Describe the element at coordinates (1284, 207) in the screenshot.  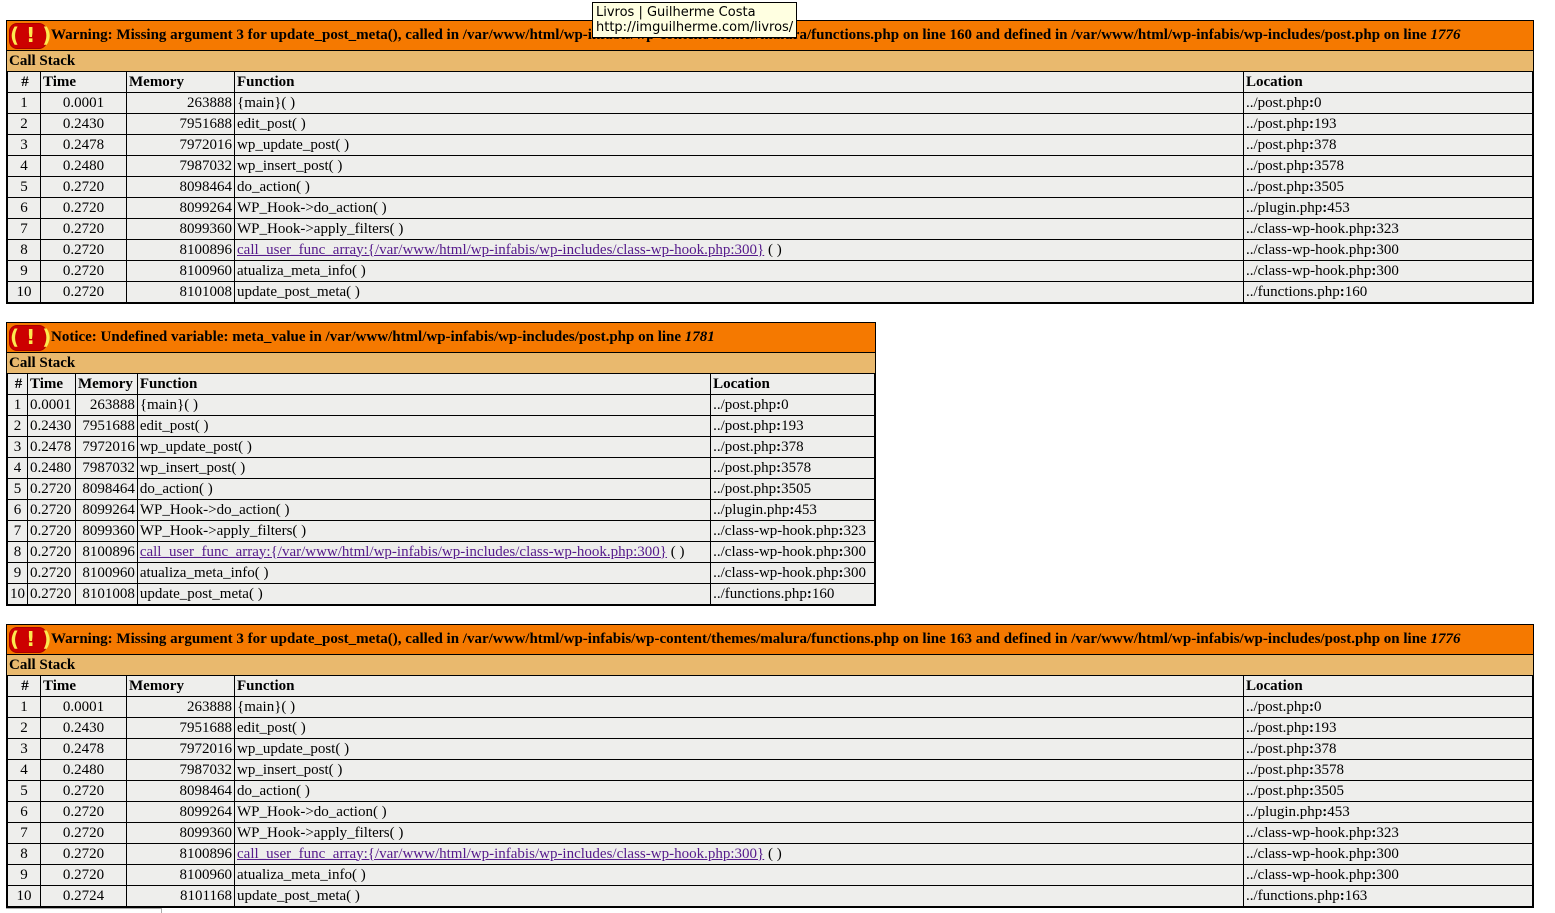
I see `location-file: ../plugin.php` at that location.